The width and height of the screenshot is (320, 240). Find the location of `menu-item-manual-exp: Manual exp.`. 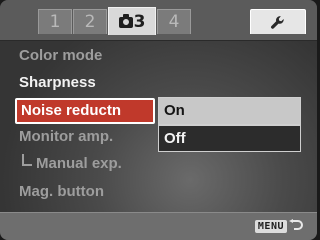

menu-item-manual-exp: Manual exp. is located at coordinates (72, 164).